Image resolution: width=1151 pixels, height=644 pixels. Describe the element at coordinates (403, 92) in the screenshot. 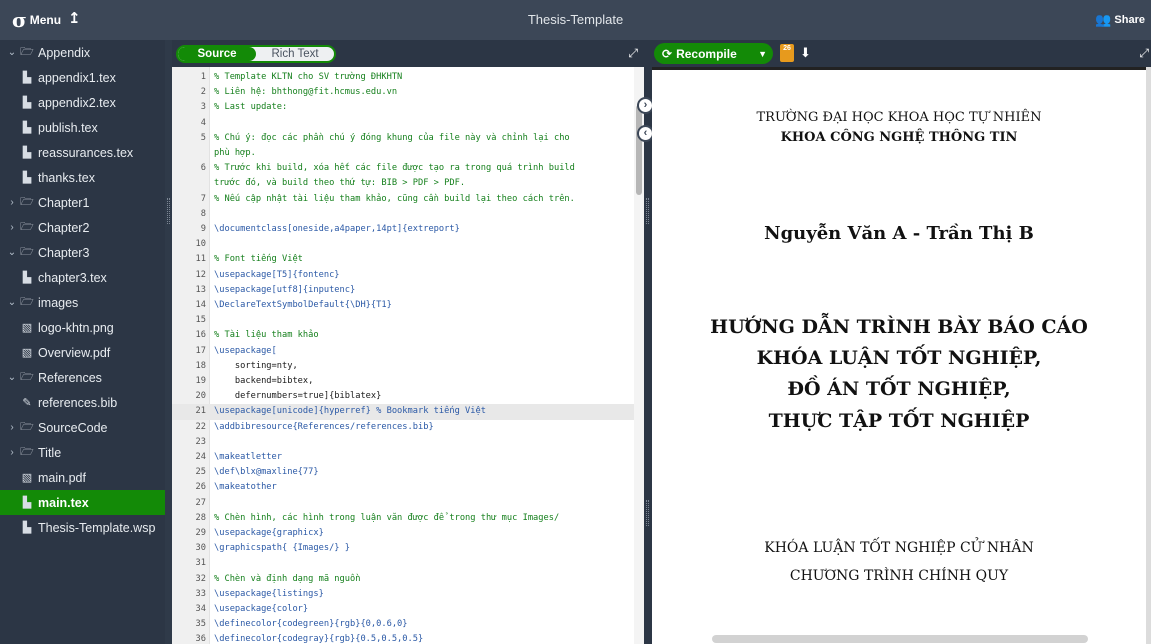

I see `code-line: 2 % Liên hệ: bhthong@fit.hcmus.edu.vn` at that location.